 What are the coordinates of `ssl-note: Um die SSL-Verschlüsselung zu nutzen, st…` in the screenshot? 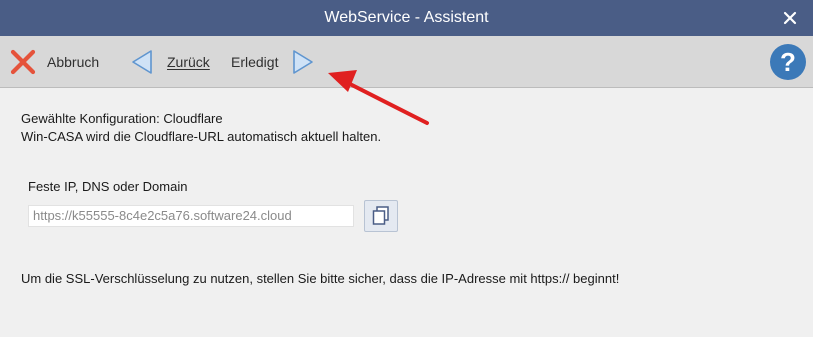 It's located at (320, 278).